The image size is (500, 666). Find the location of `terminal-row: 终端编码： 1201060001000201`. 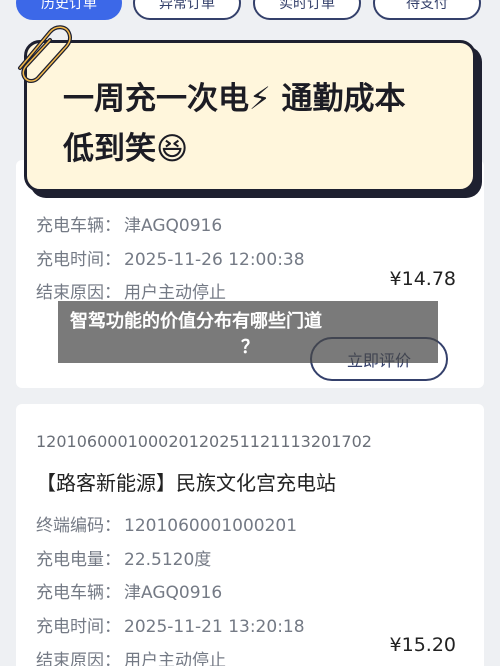

terminal-row: 终端编码： 1201060001000201 is located at coordinates (166, 523).